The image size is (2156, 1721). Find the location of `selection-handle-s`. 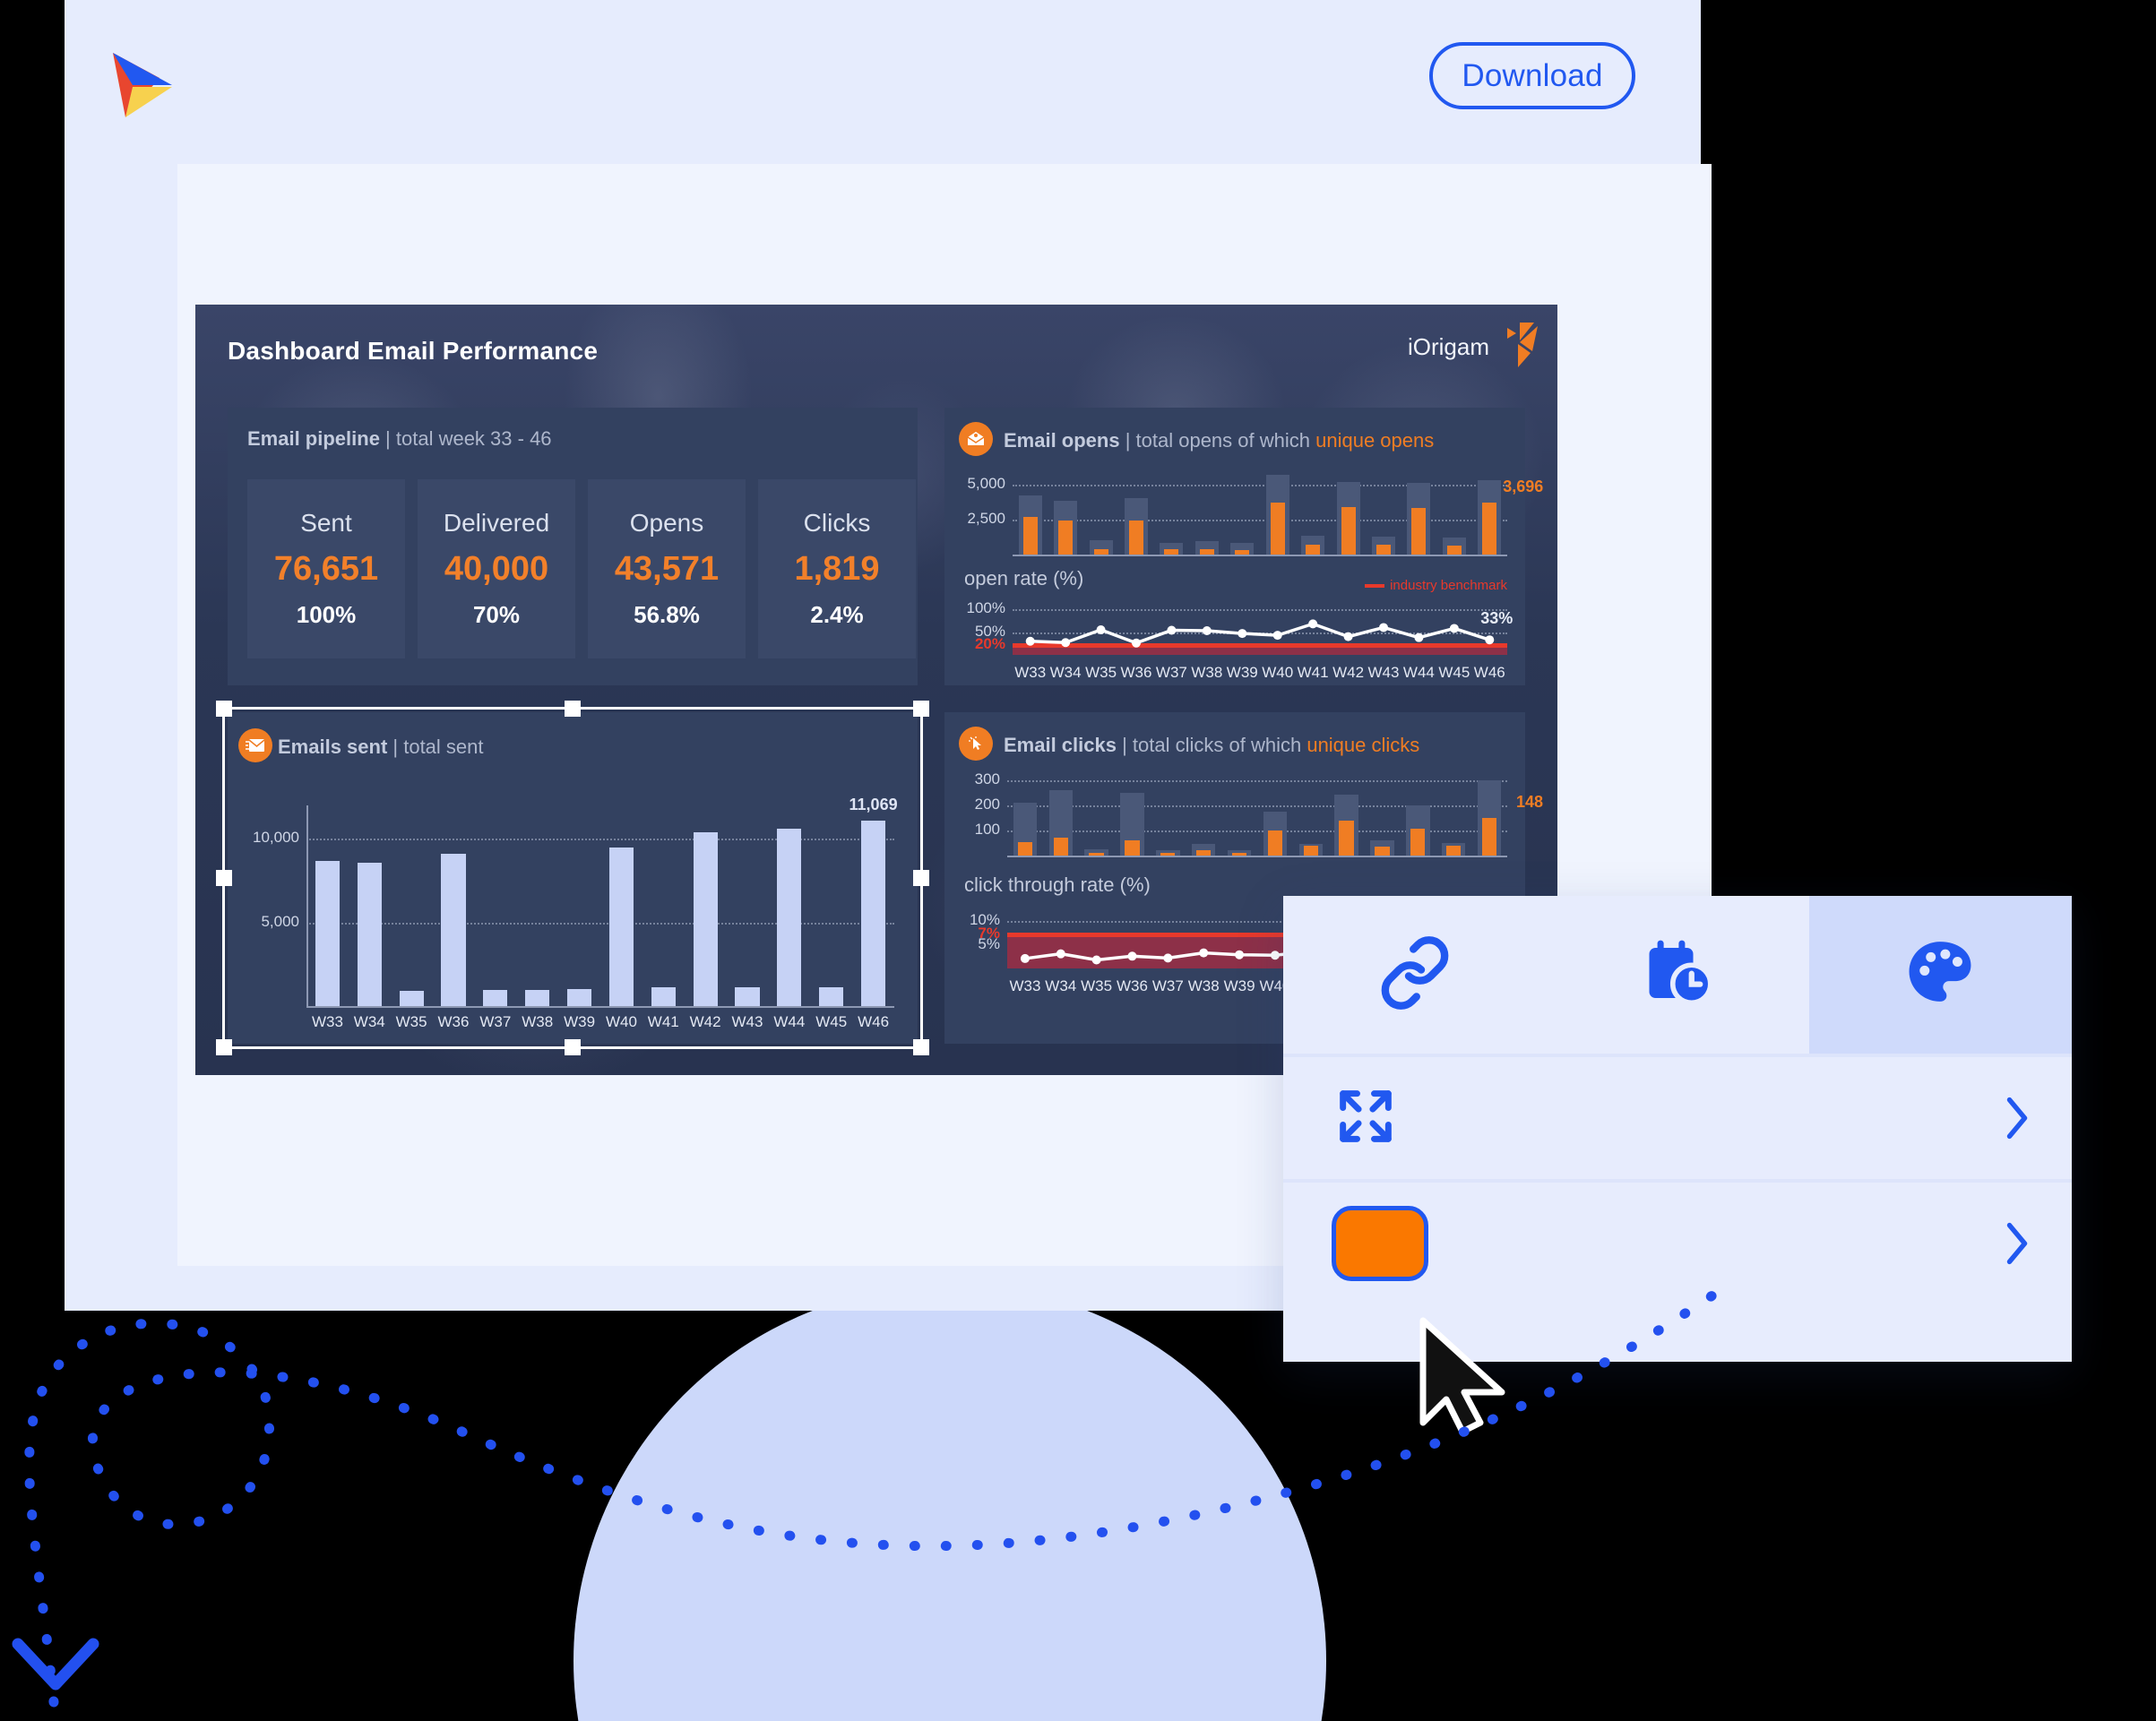

selection-handle-s is located at coordinates (573, 1047).